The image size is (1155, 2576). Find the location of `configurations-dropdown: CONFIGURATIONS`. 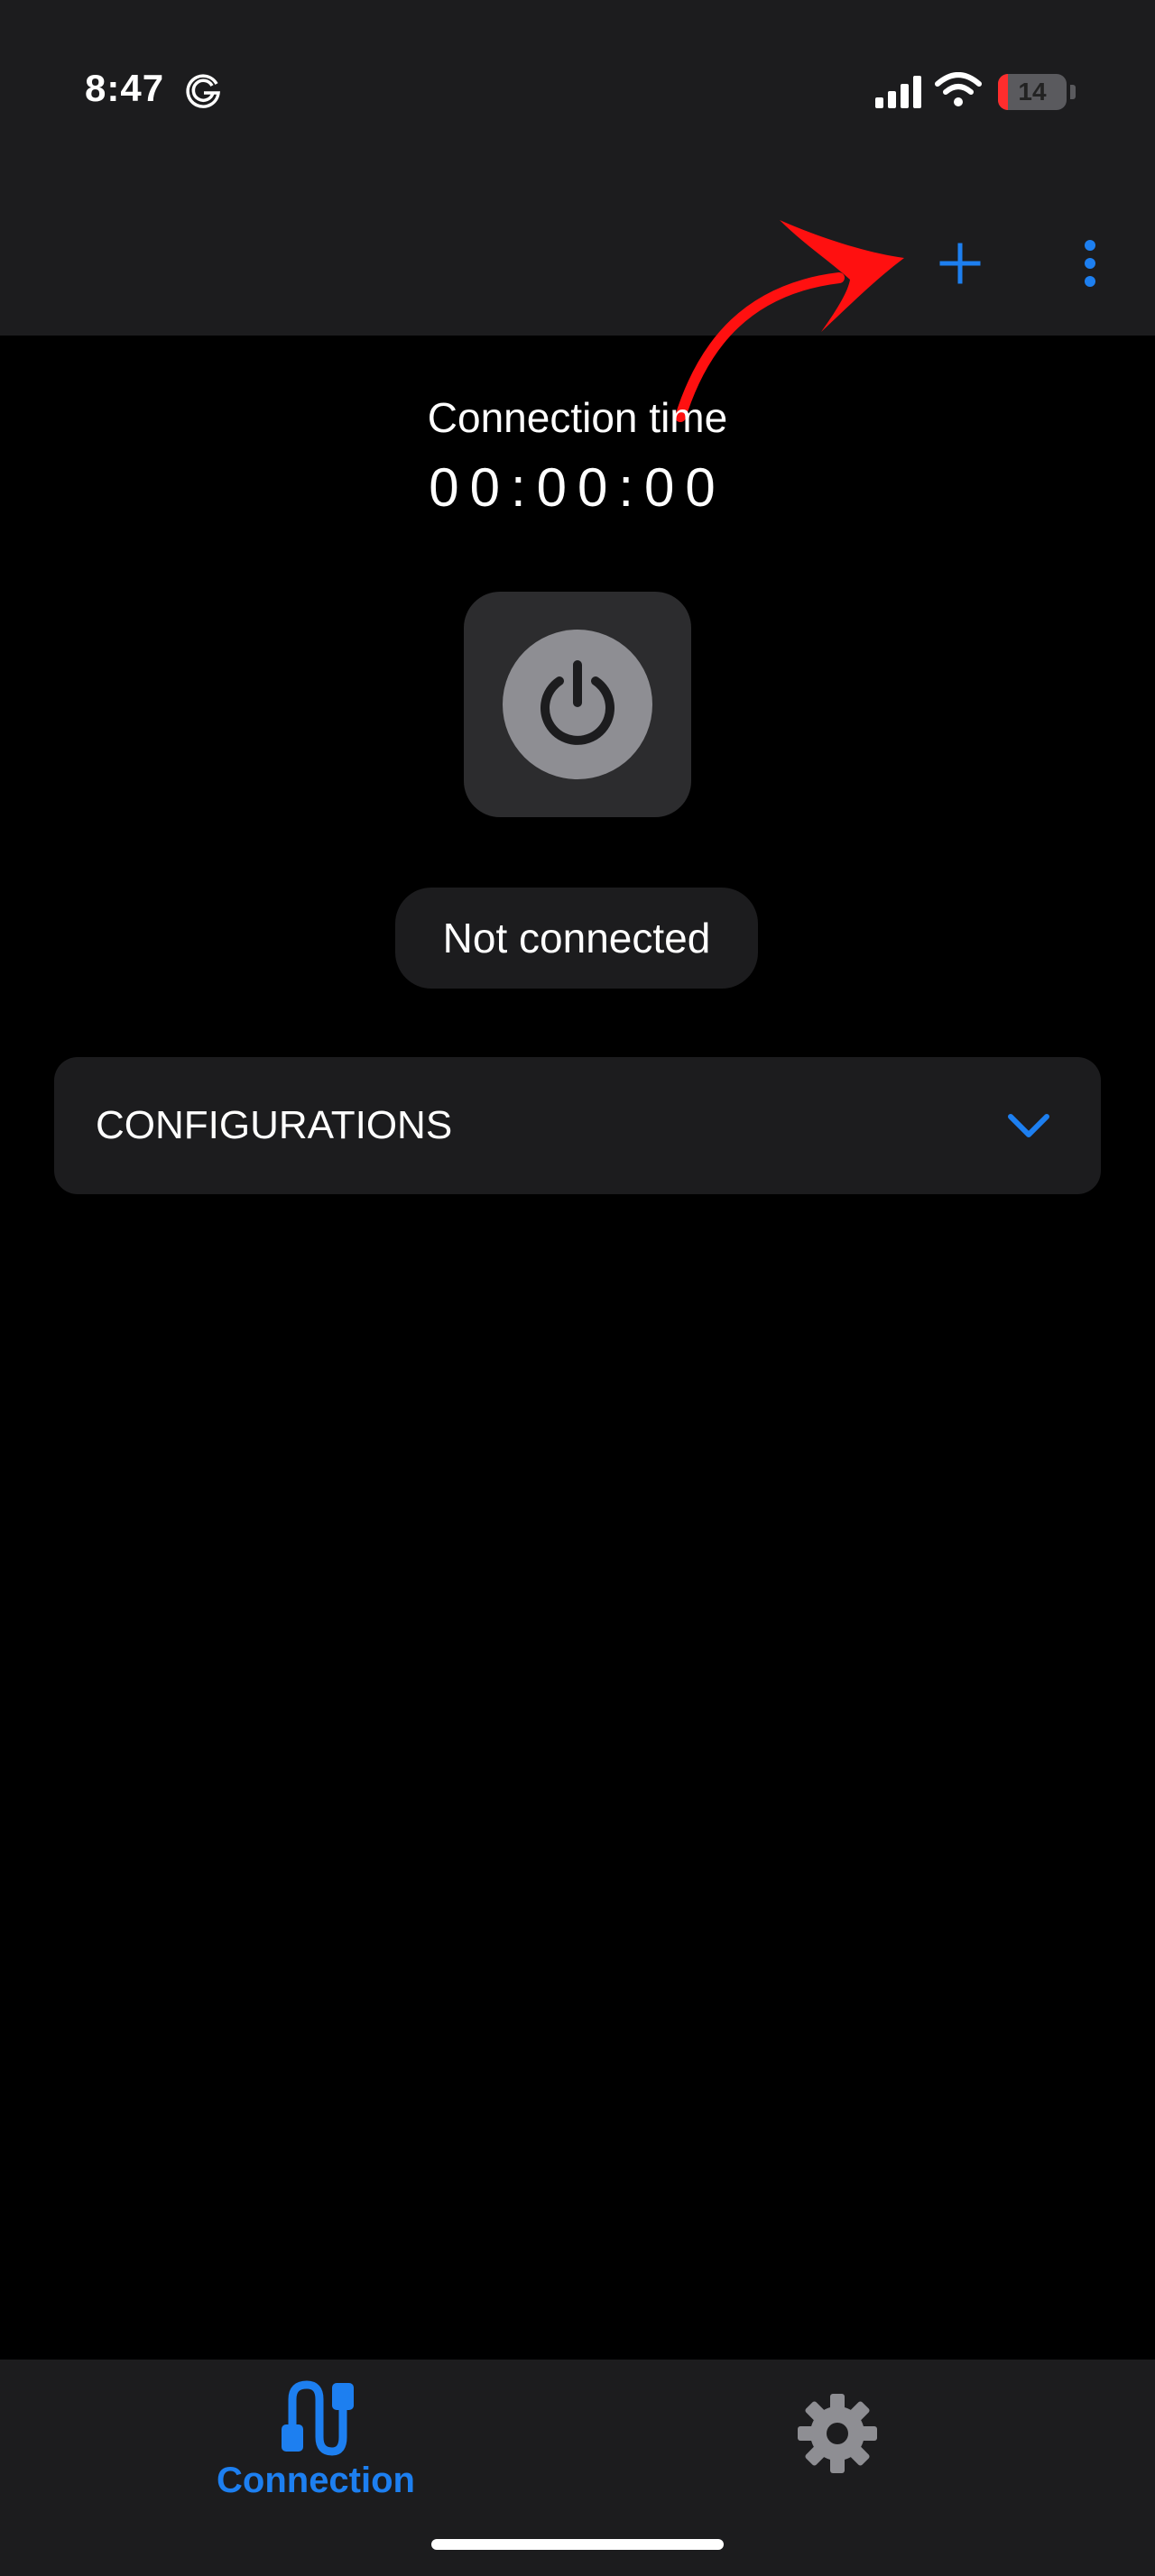

configurations-dropdown: CONFIGURATIONS is located at coordinates (577, 1126).